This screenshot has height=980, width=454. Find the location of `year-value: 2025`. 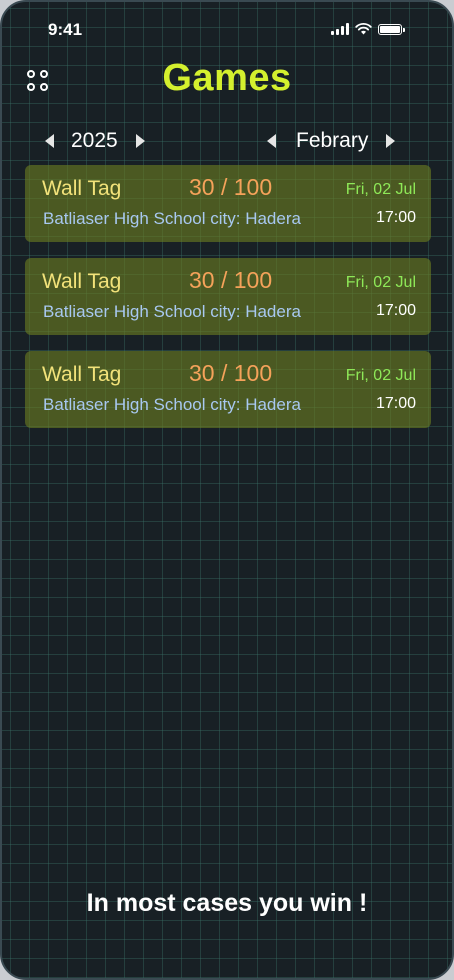

year-value: 2025 is located at coordinates (94, 140).